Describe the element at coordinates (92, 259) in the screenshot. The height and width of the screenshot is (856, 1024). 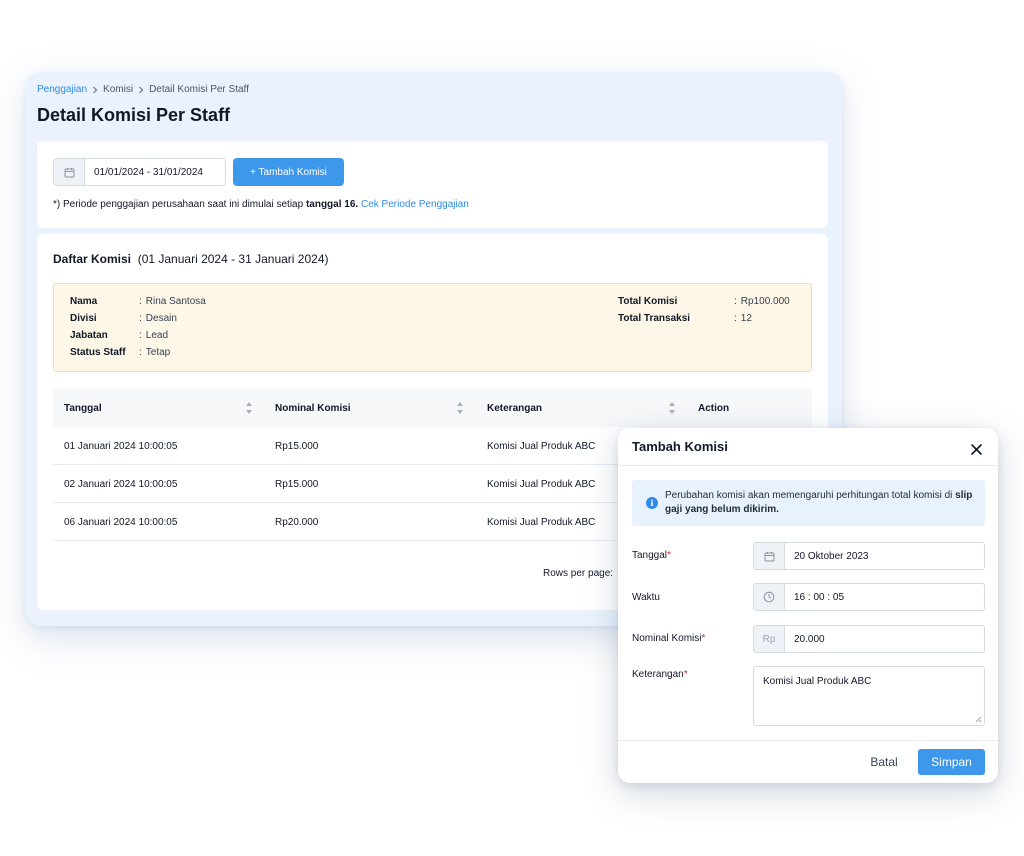
I see `list-title-label: Daftar Komisi` at that location.